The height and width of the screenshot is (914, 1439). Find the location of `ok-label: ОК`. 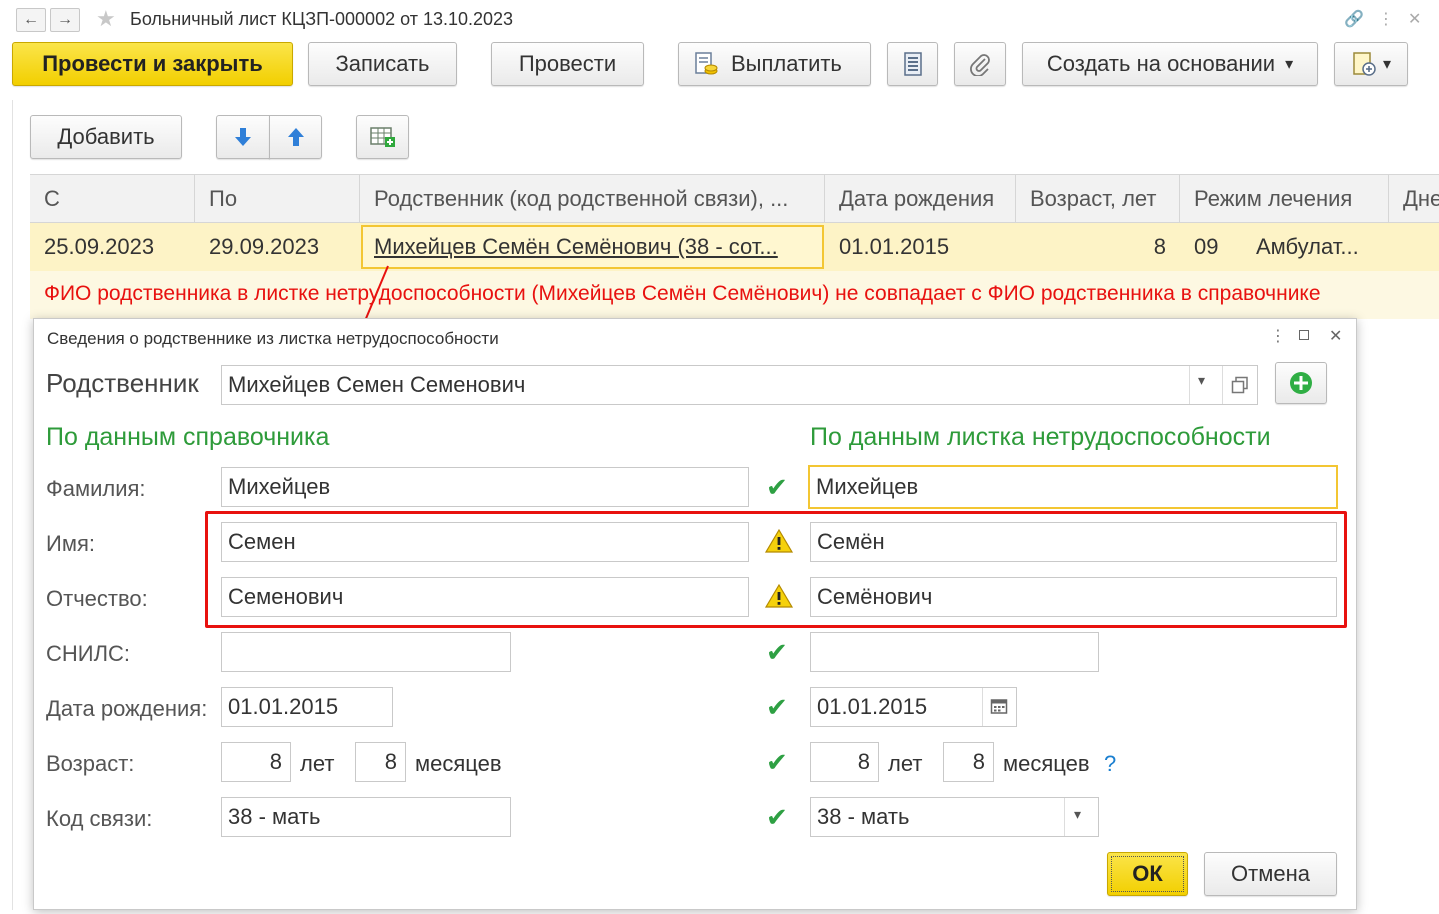

ok-label: ОК is located at coordinates (1147, 873).